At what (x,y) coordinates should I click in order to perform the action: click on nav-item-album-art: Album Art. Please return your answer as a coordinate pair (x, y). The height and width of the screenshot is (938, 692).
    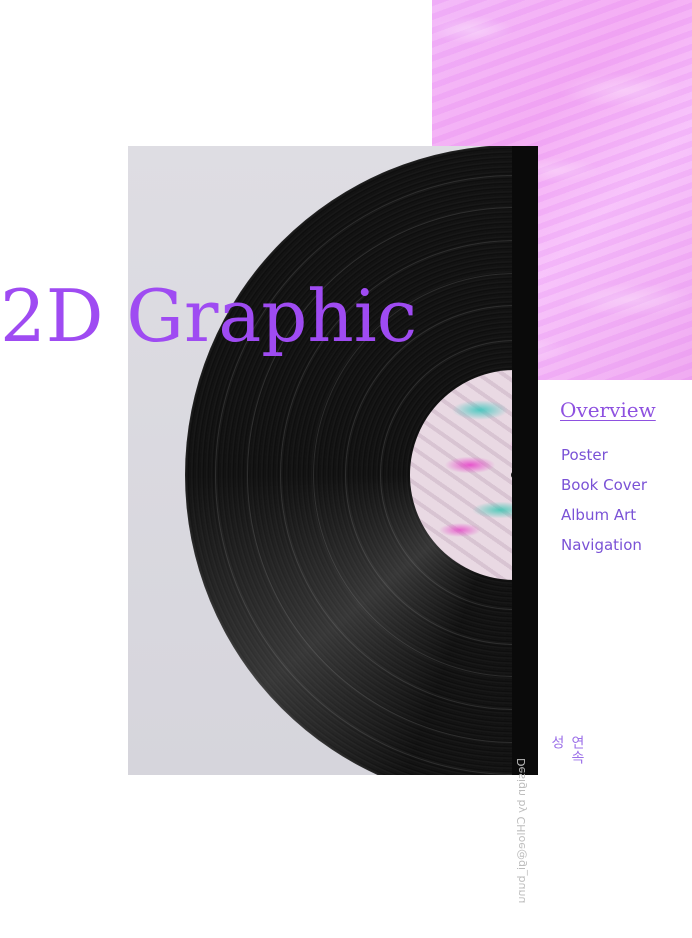
    Looking at the image, I should click on (604, 518).